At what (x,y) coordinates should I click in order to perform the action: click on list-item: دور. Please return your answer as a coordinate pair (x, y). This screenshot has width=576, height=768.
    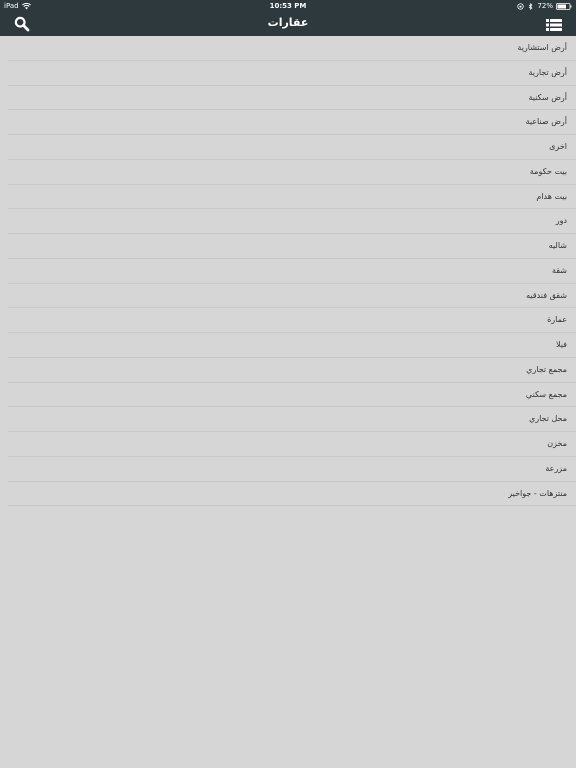
    Looking at the image, I should click on (292, 221).